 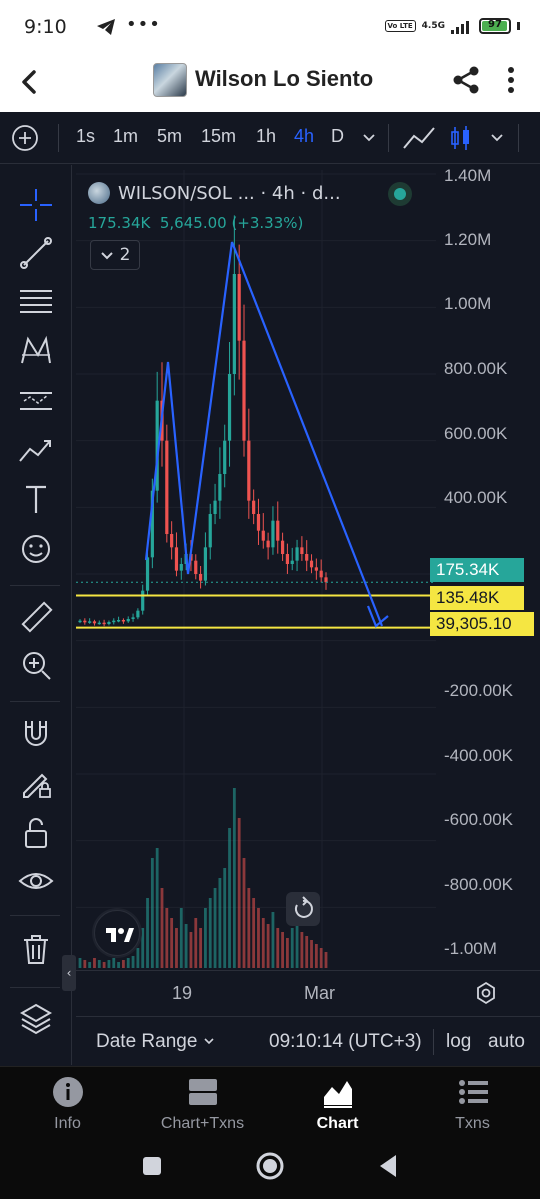 What do you see at coordinates (466, 80) in the screenshot?
I see `share-icon` at bounding box center [466, 80].